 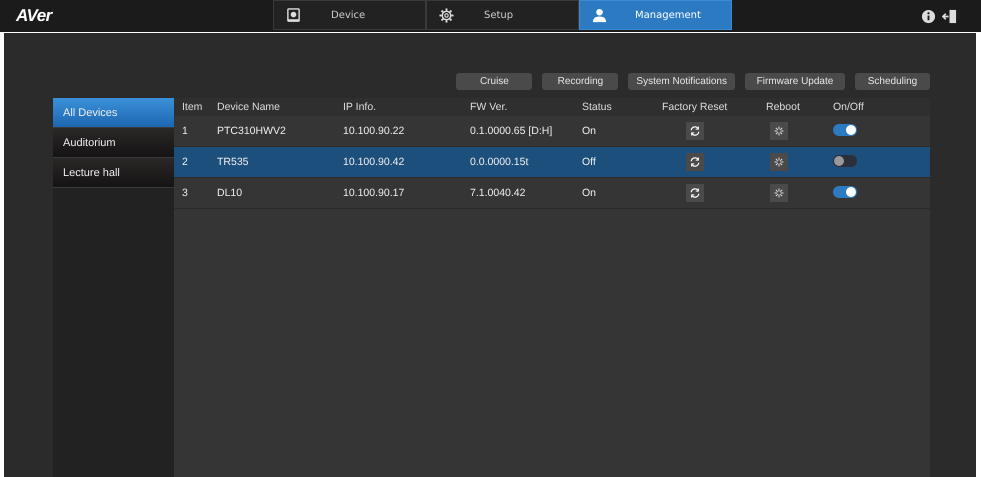 What do you see at coordinates (360, 107) in the screenshot?
I see `column-header: IP Info.` at bounding box center [360, 107].